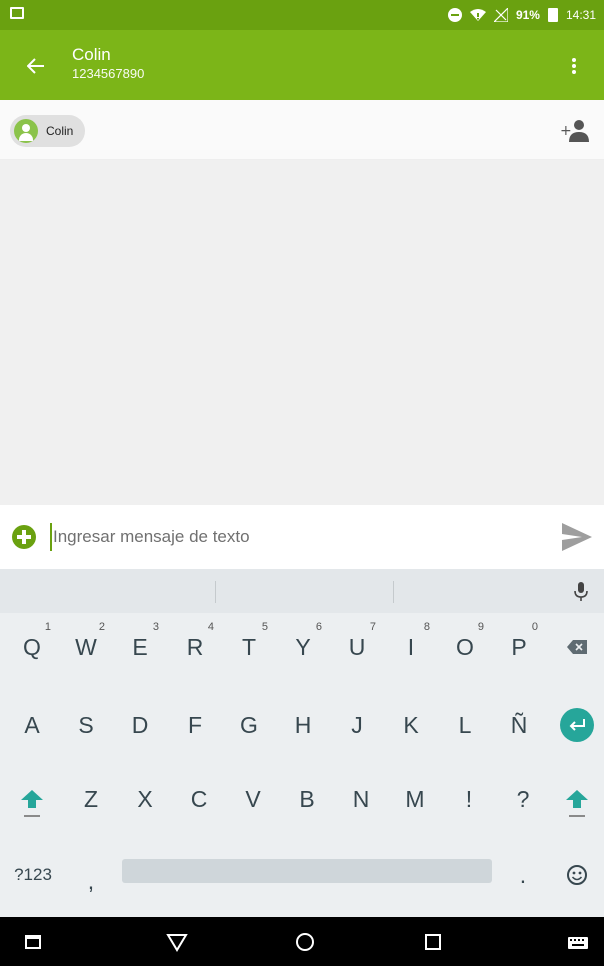 Image resolution: width=604 pixels, height=966 pixels. I want to click on send-icon, so click(577, 537).